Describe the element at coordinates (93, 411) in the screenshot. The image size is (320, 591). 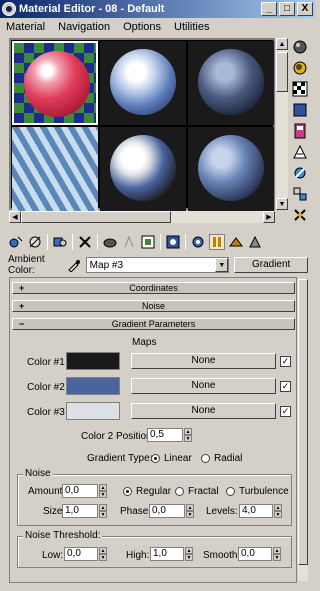
I see `color-3-swatch` at that location.